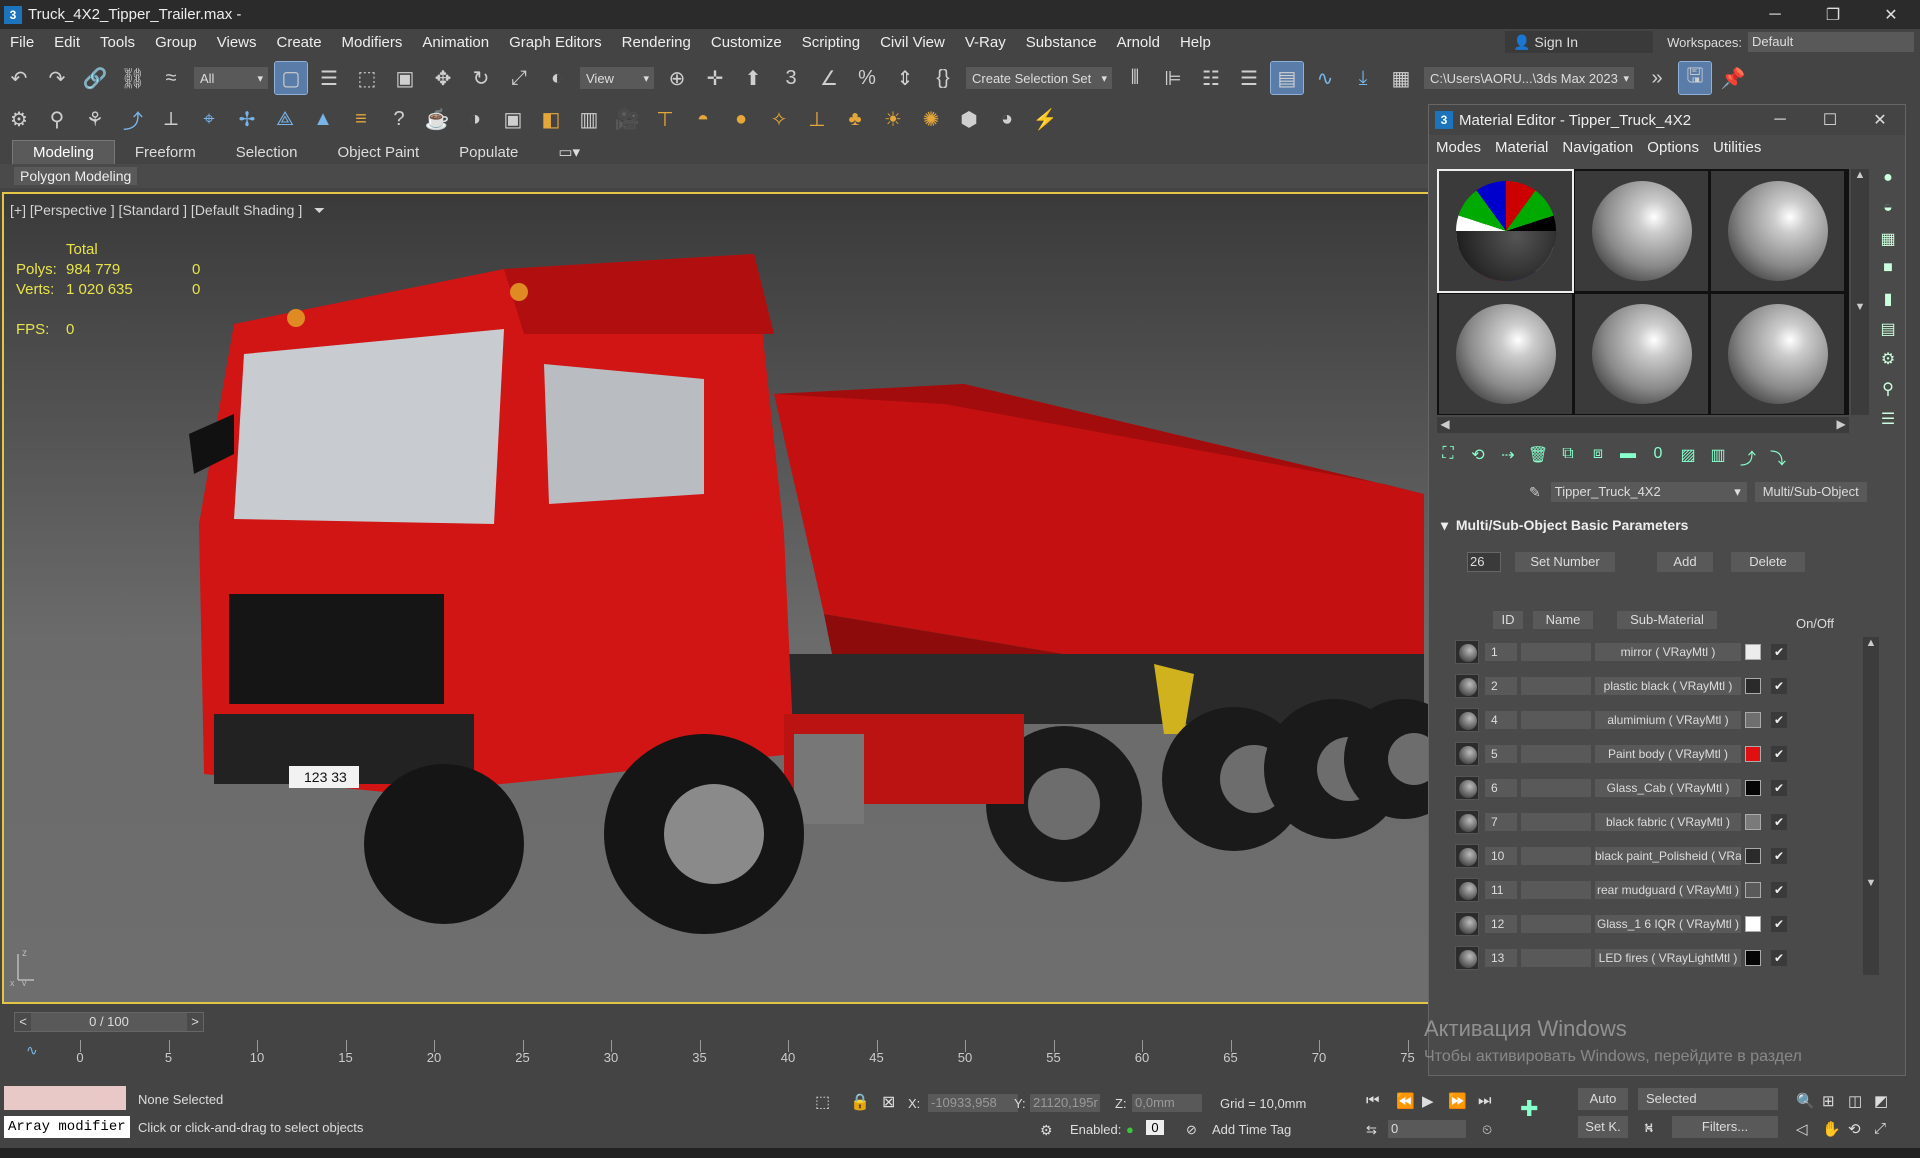 The image size is (1920, 1158). Describe the element at coordinates (1880, 1128) in the screenshot. I see `maximize-viewport-icon: ⤢` at that location.